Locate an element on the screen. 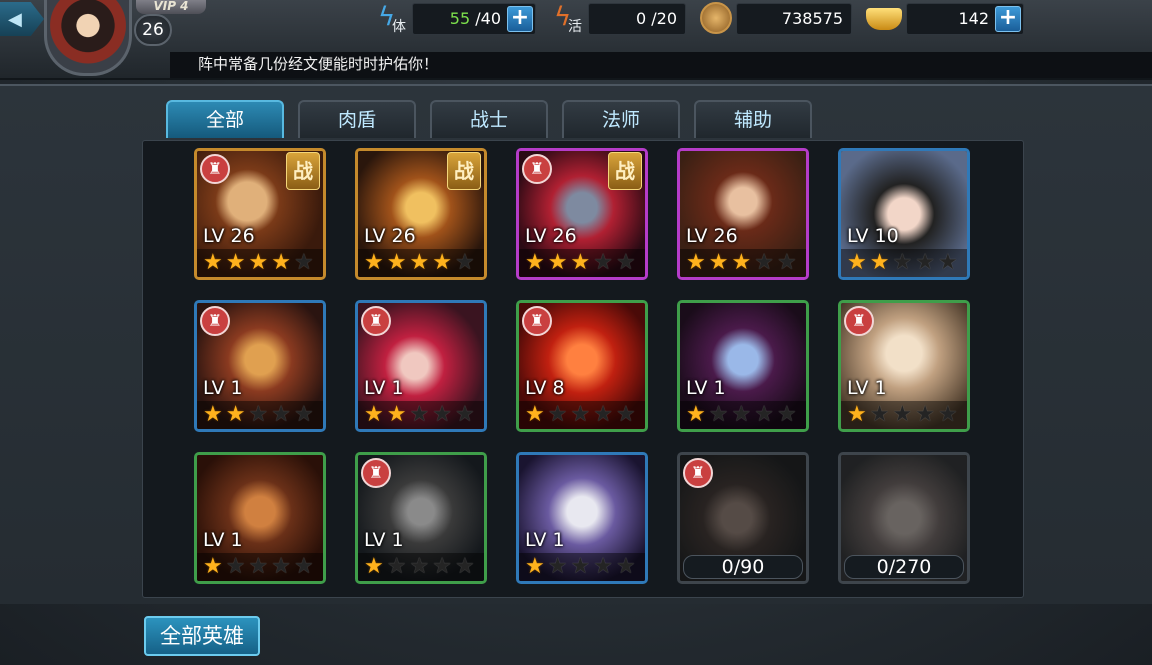 This screenshot has height=665, width=1152. stamina-lightning-icon: ϟ 体 is located at coordinates (392, 17).